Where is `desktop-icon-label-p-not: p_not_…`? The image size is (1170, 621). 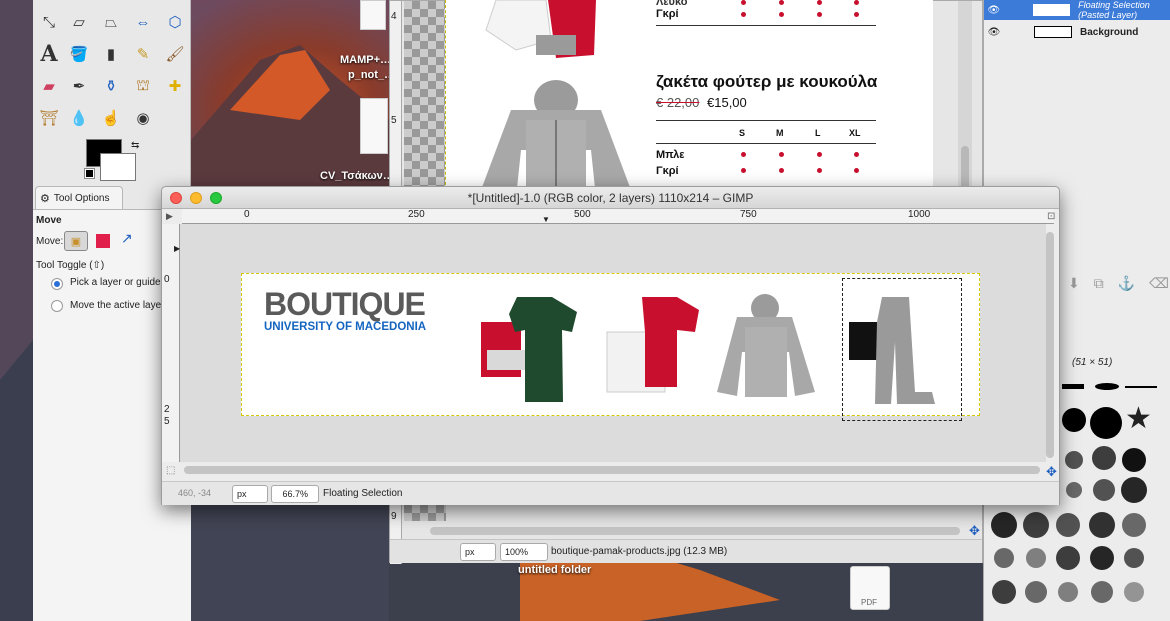 desktop-icon-label-p-not: p_not_… is located at coordinates (371, 75).